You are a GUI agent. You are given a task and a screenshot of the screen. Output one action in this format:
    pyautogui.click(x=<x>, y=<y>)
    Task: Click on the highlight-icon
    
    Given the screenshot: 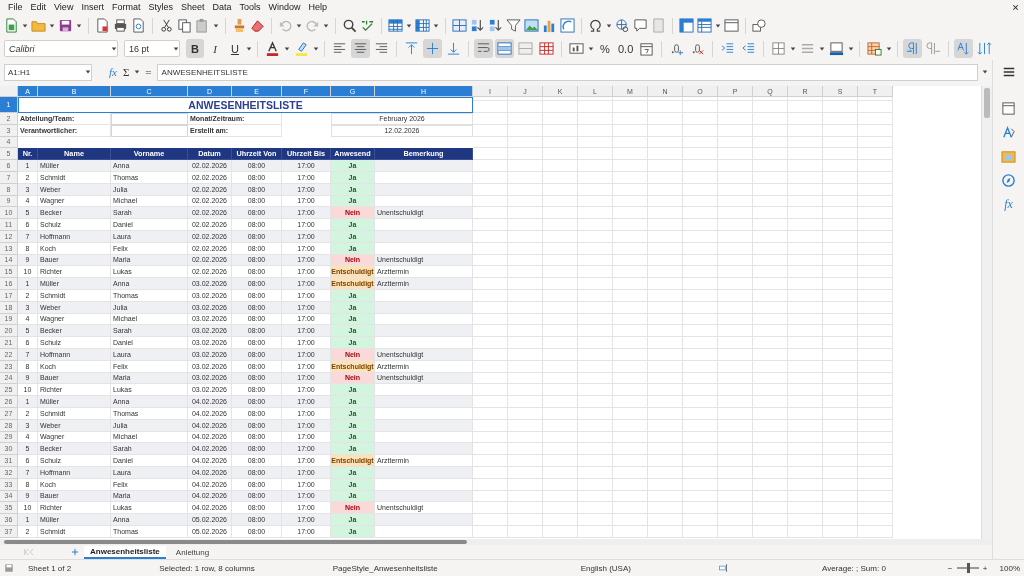 What is the action you would take?
    pyautogui.click(x=301, y=48)
    